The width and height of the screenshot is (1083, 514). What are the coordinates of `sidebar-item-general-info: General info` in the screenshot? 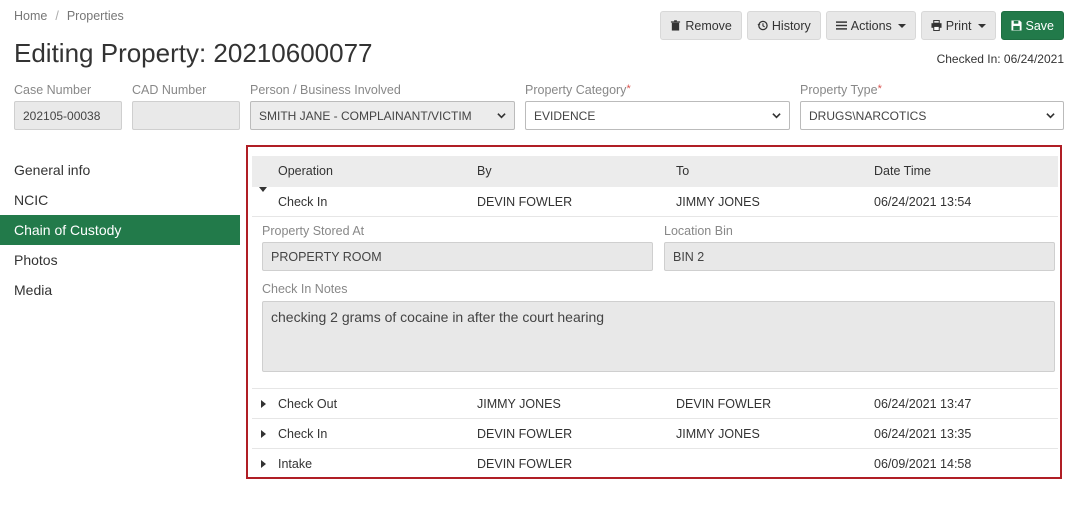 It's located at (120, 170).